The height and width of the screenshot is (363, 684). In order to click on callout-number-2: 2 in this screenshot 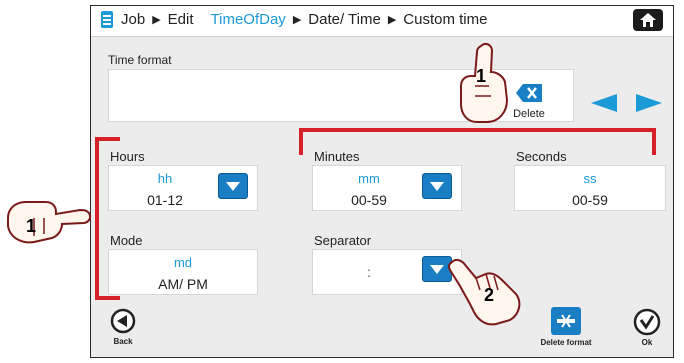, I will do `click(489, 295)`.